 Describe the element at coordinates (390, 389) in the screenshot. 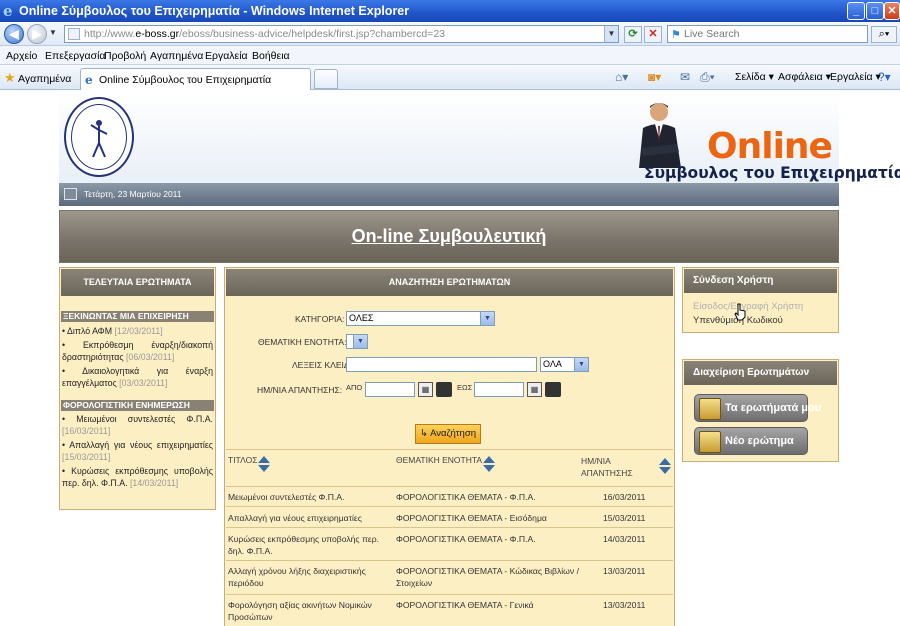

I see `date-from-input` at that location.